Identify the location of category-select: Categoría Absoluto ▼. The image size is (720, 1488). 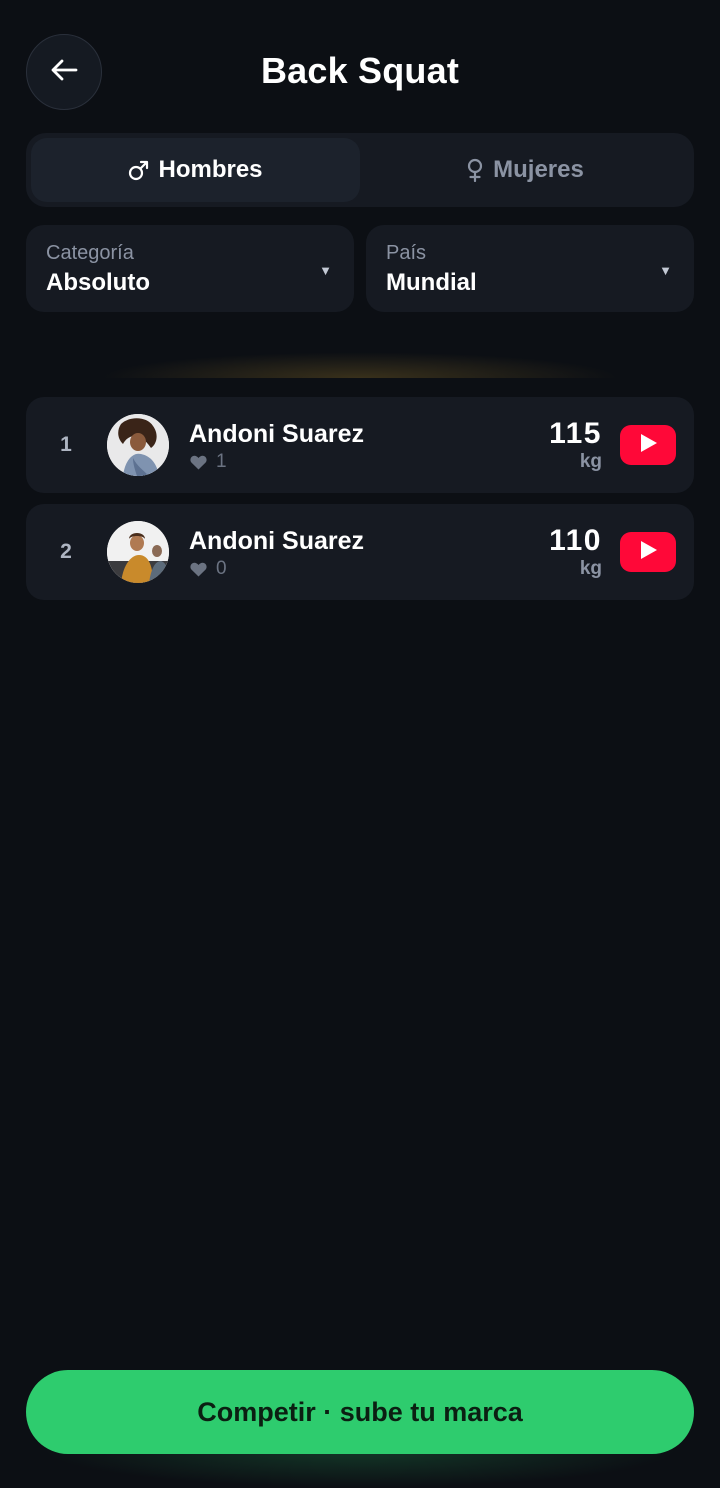
(190, 268).